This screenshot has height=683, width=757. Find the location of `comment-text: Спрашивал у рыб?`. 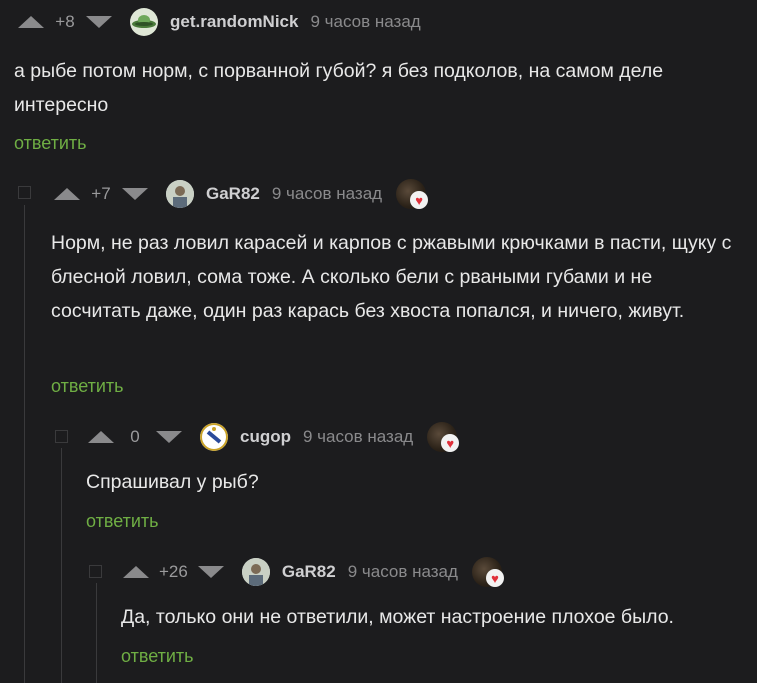

comment-text: Спрашивал у рыб? is located at coordinates (172, 482).